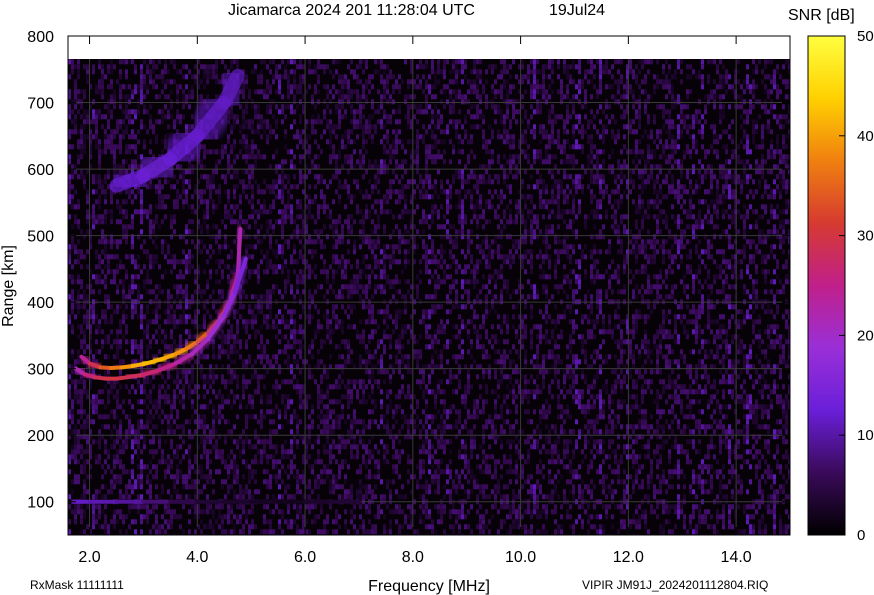 The height and width of the screenshot is (595, 874). What do you see at coordinates (429, 586) in the screenshot?
I see `x-axis-label: Frequency [MHz]` at bounding box center [429, 586].